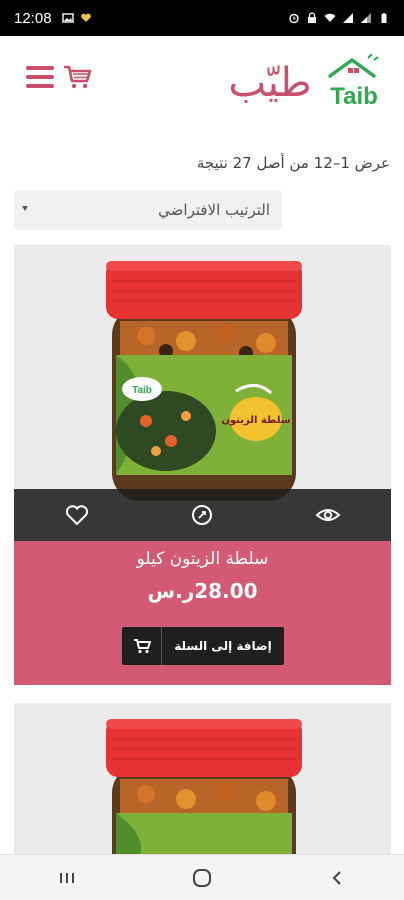  I want to click on recent-apps-icon, so click(67, 877).